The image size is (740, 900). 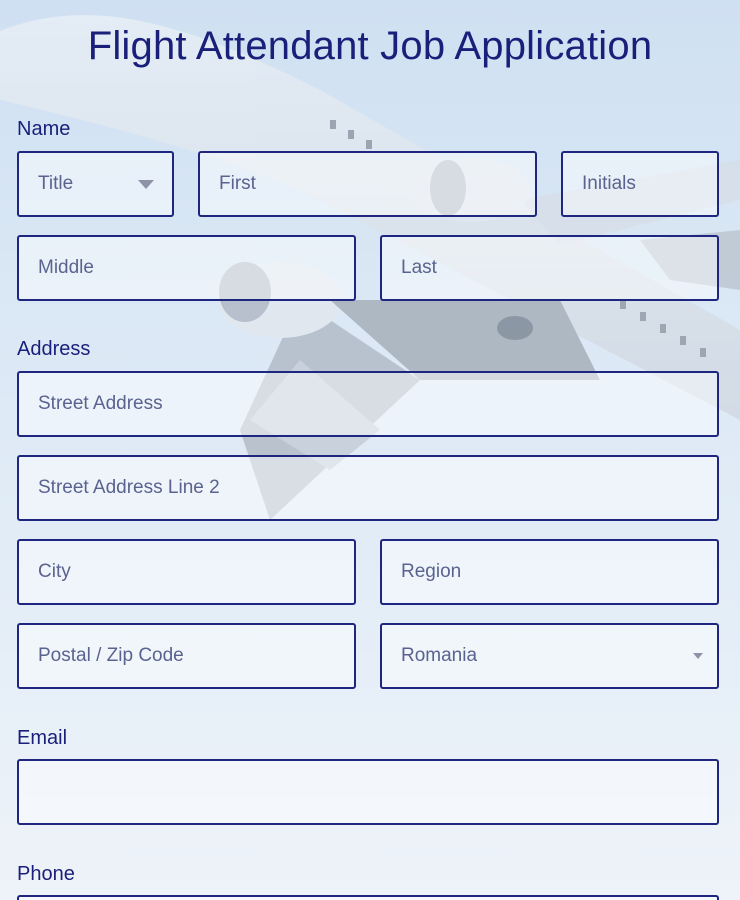 What do you see at coordinates (419, 267) in the screenshot?
I see `last-name-placeholder: Last` at bounding box center [419, 267].